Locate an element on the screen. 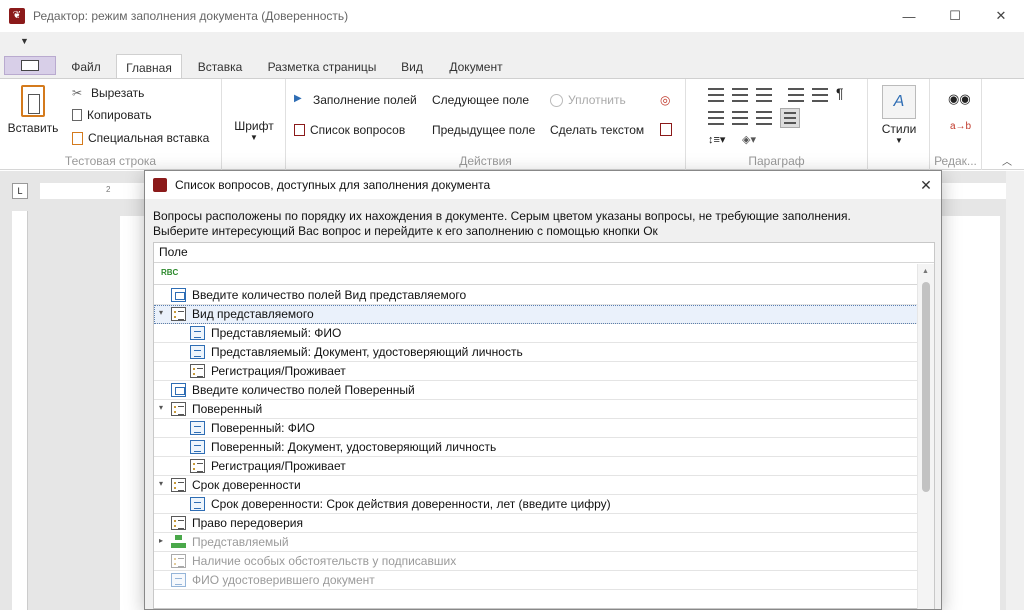 The width and height of the screenshot is (1024, 610). app-menu-button is located at coordinates (30, 65).